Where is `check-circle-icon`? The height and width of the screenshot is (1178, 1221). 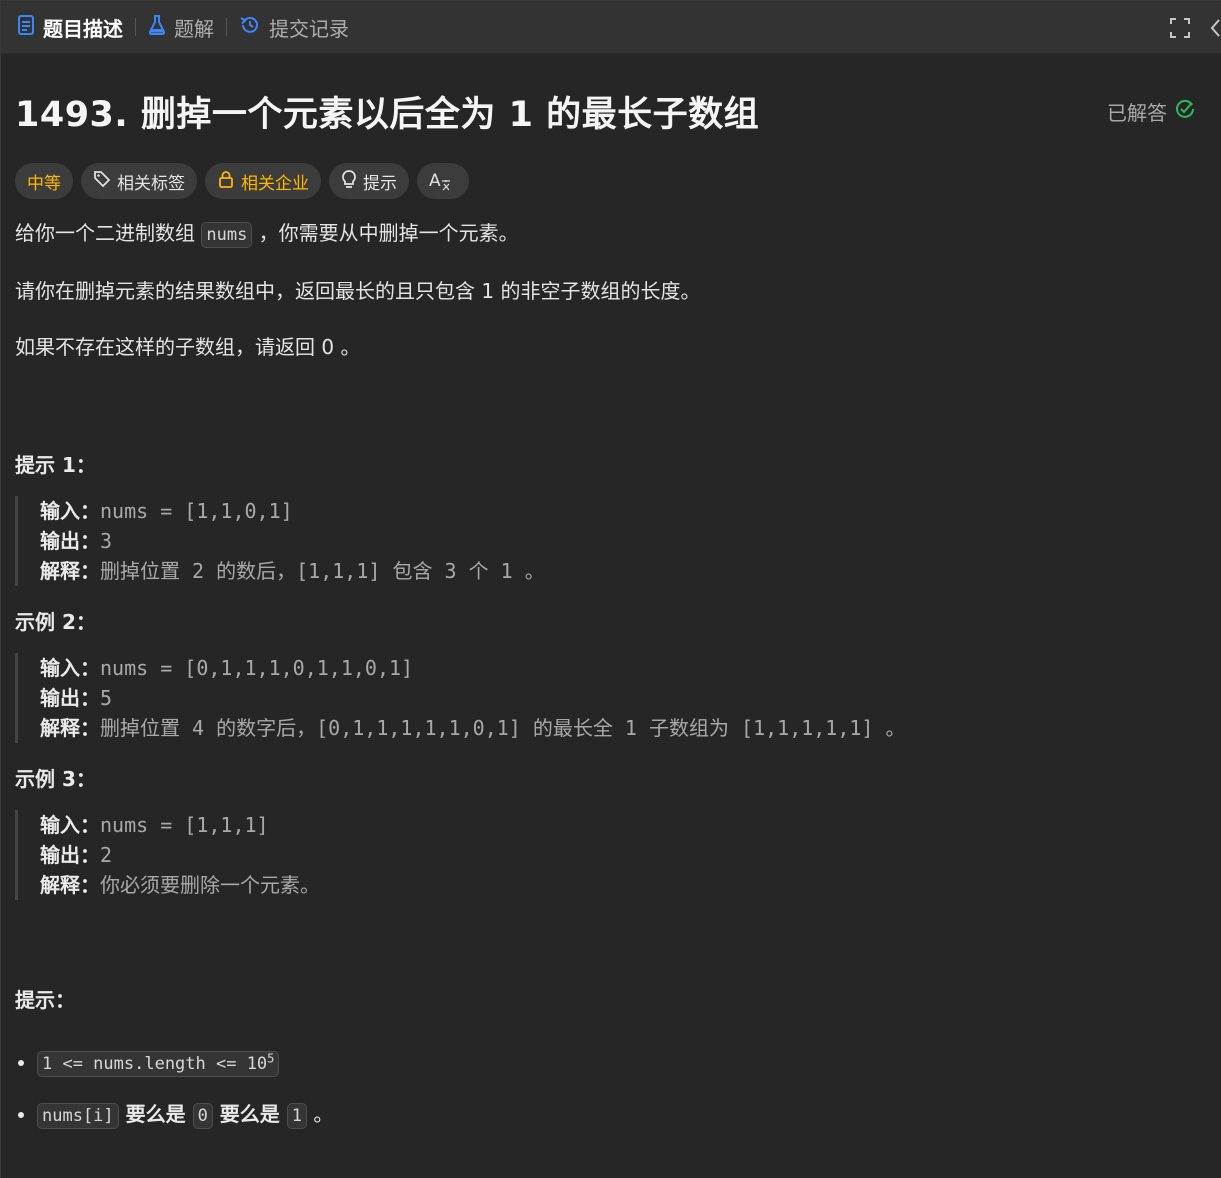
check-circle-icon is located at coordinates (1181, 111).